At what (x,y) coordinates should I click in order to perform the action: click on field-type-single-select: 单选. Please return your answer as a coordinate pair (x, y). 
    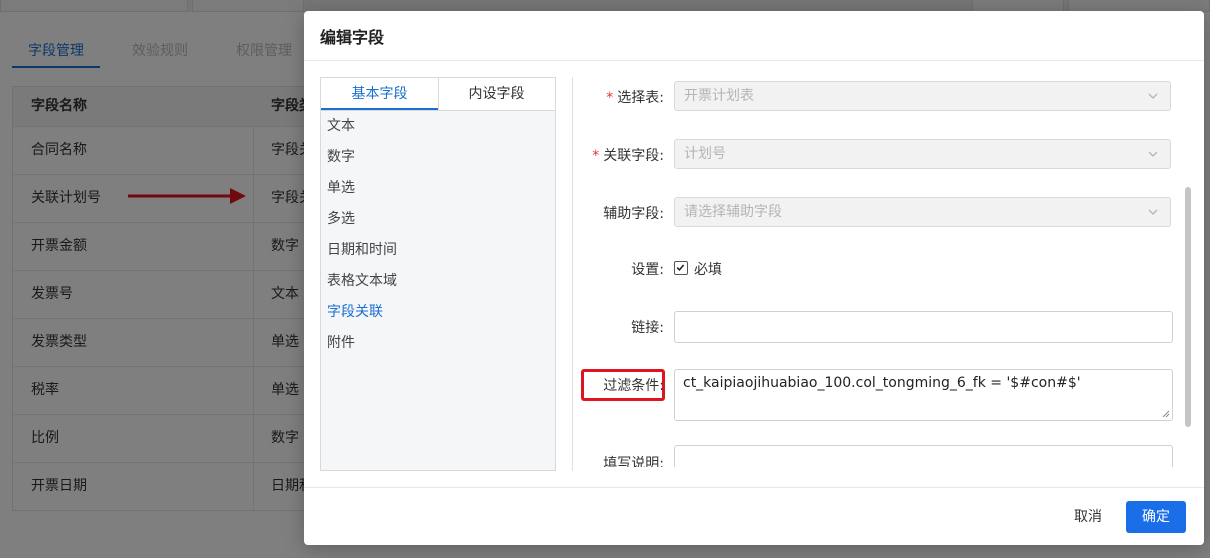
    Looking at the image, I should click on (341, 188).